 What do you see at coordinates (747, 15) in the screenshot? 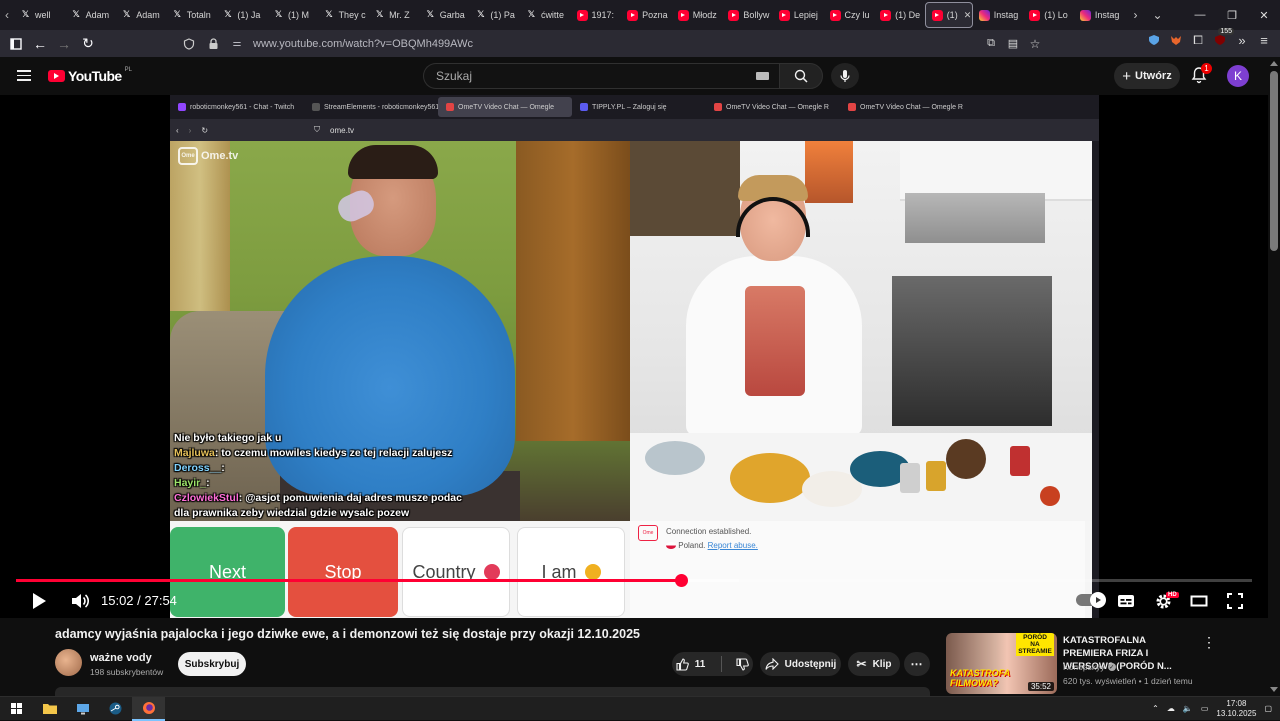
I see `browser-tab: Bollyw` at bounding box center [747, 15].